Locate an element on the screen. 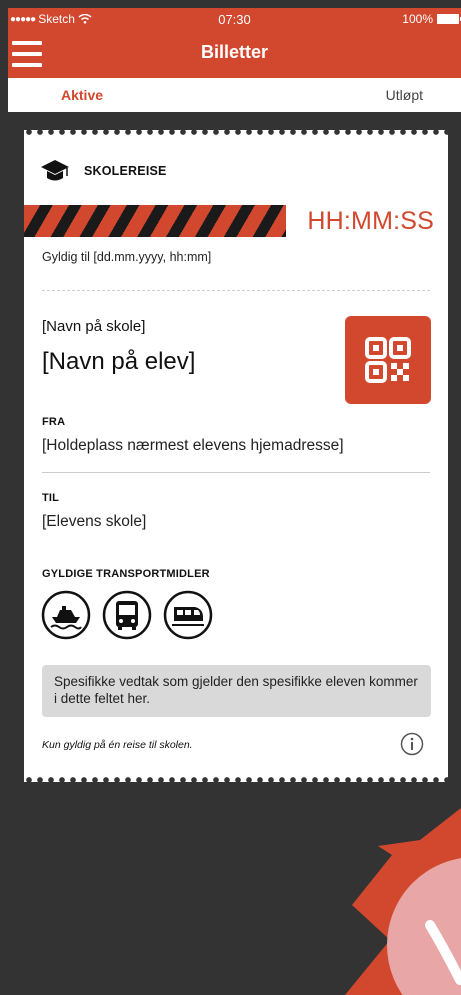 This screenshot has width=461, height=995. footer-note: Kun gyldig på én reise til skolen. is located at coordinates (117, 745).